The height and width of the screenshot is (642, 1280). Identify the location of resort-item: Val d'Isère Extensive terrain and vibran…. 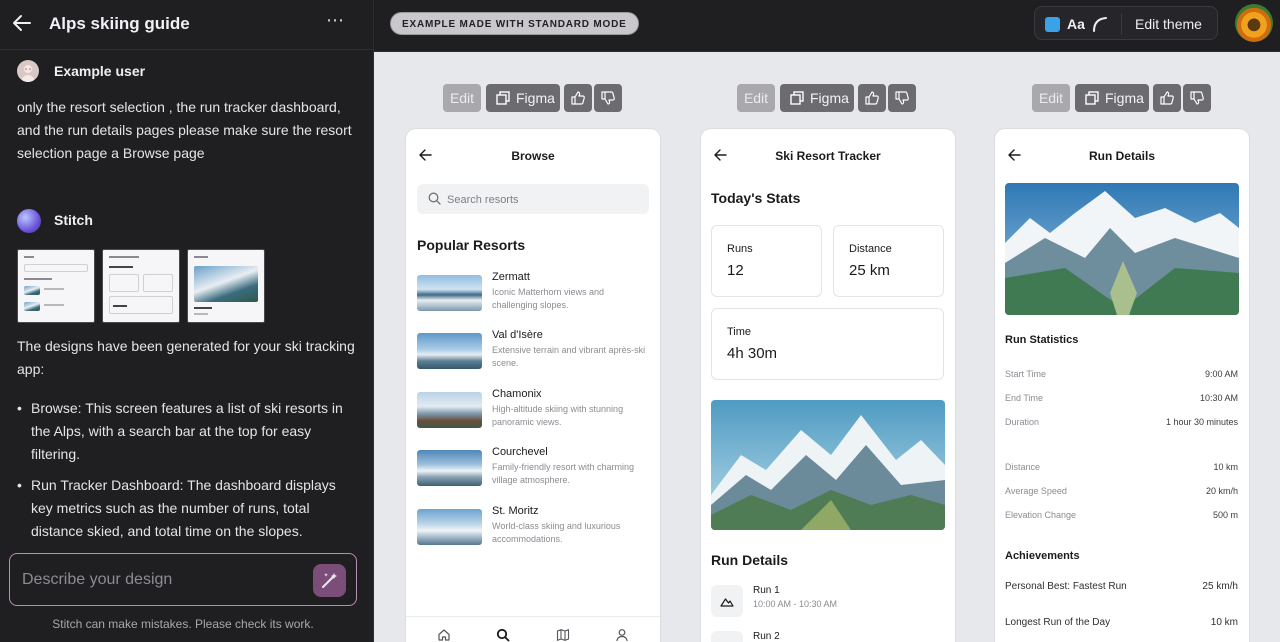
(533, 353).